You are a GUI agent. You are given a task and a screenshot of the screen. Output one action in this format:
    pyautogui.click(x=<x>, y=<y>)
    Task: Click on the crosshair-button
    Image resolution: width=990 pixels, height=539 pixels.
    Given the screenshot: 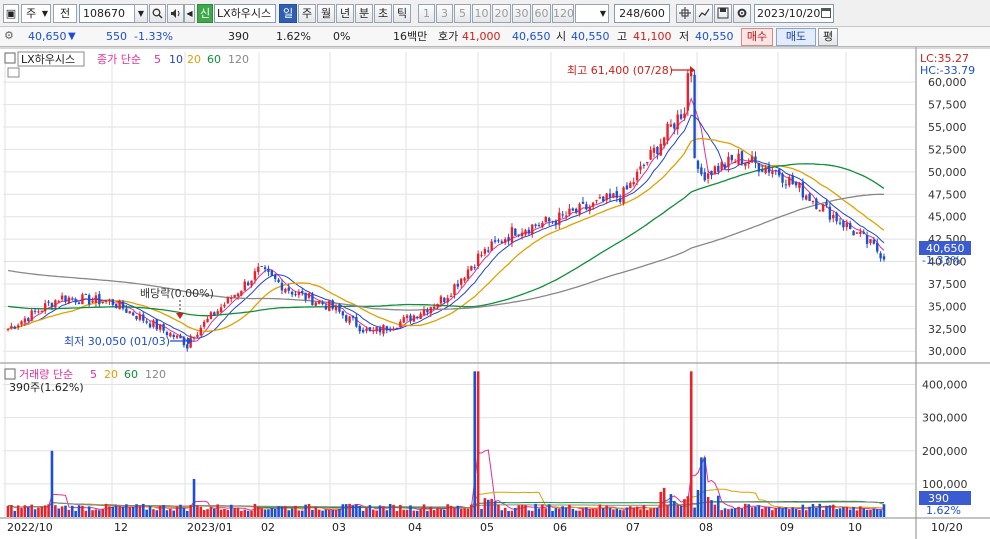 What is the action you would take?
    pyautogui.click(x=685, y=13)
    